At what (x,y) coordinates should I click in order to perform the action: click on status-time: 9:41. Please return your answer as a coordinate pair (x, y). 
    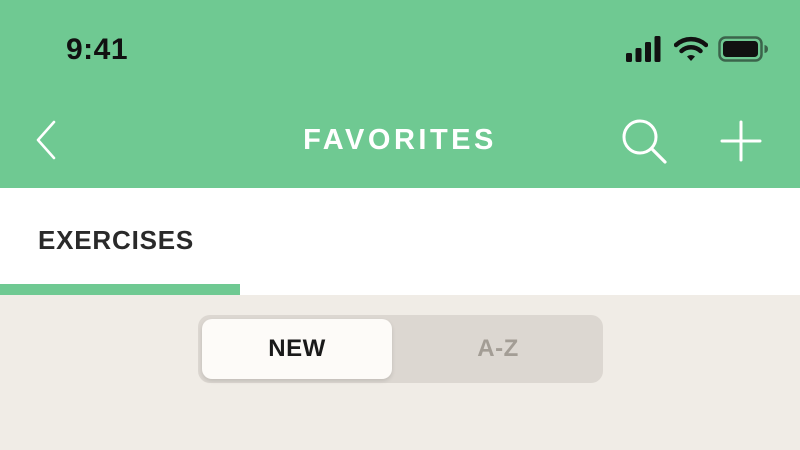
    Looking at the image, I should click on (97, 49).